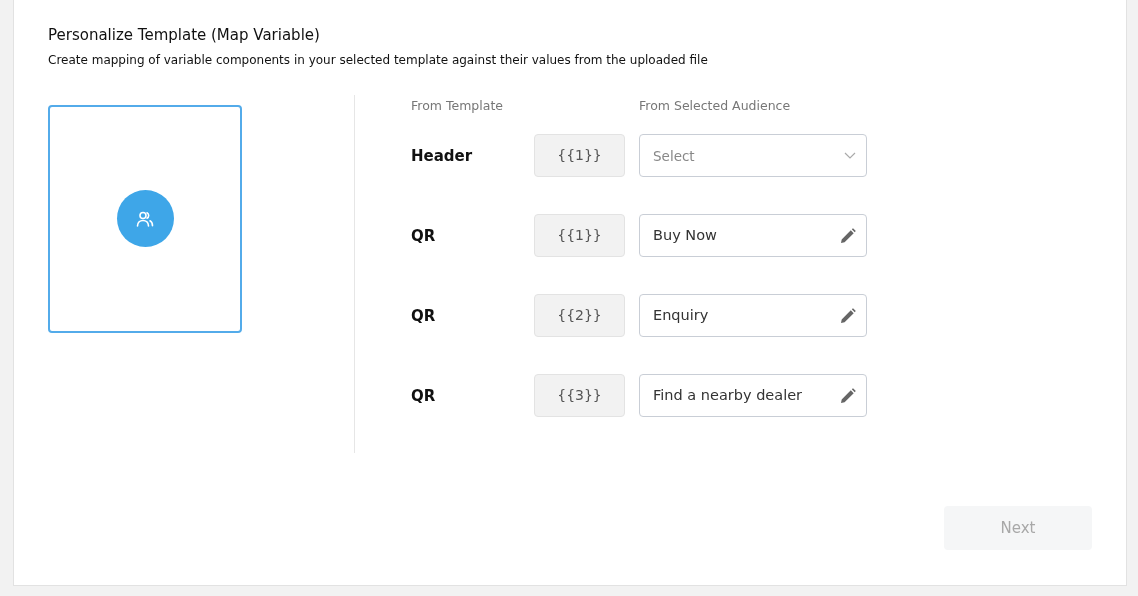 The image size is (1138, 596). I want to click on chevron-down-icon, so click(850, 156).